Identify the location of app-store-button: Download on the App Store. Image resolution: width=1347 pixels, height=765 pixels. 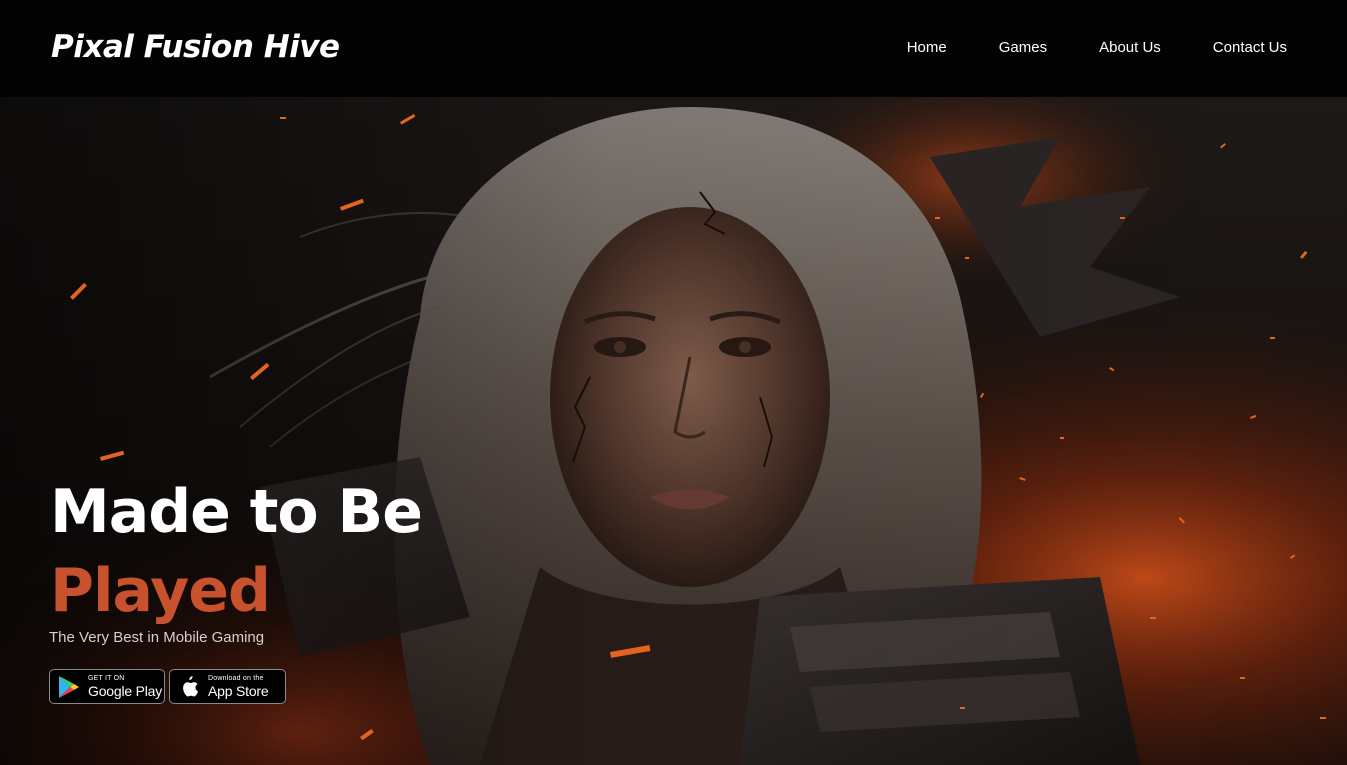
(227, 686).